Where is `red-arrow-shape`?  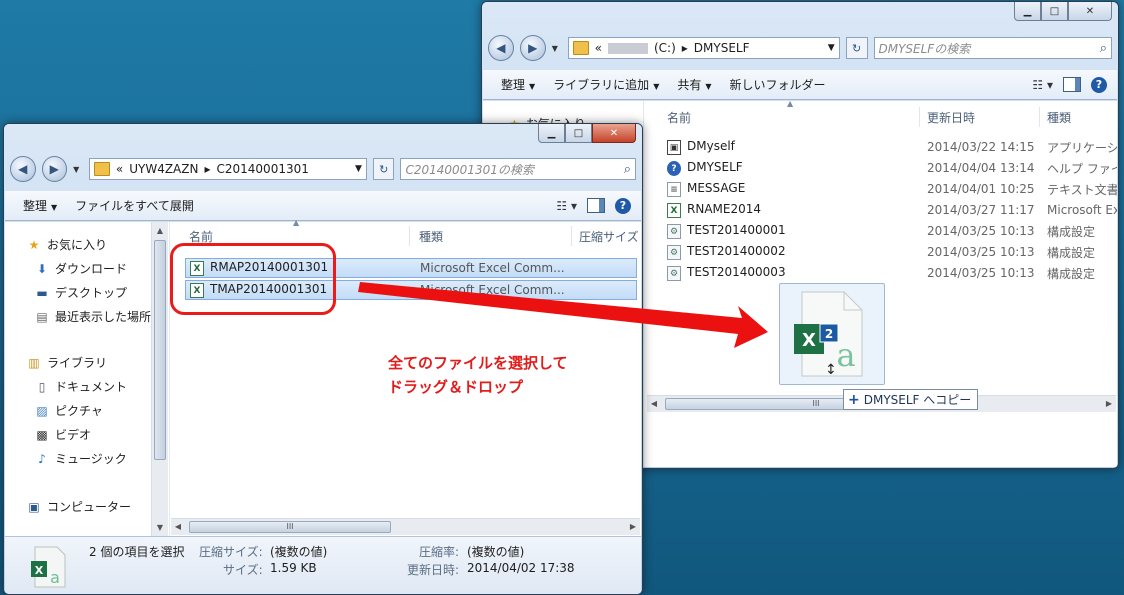
red-arrow-shape is located at coordinates (563, 315).